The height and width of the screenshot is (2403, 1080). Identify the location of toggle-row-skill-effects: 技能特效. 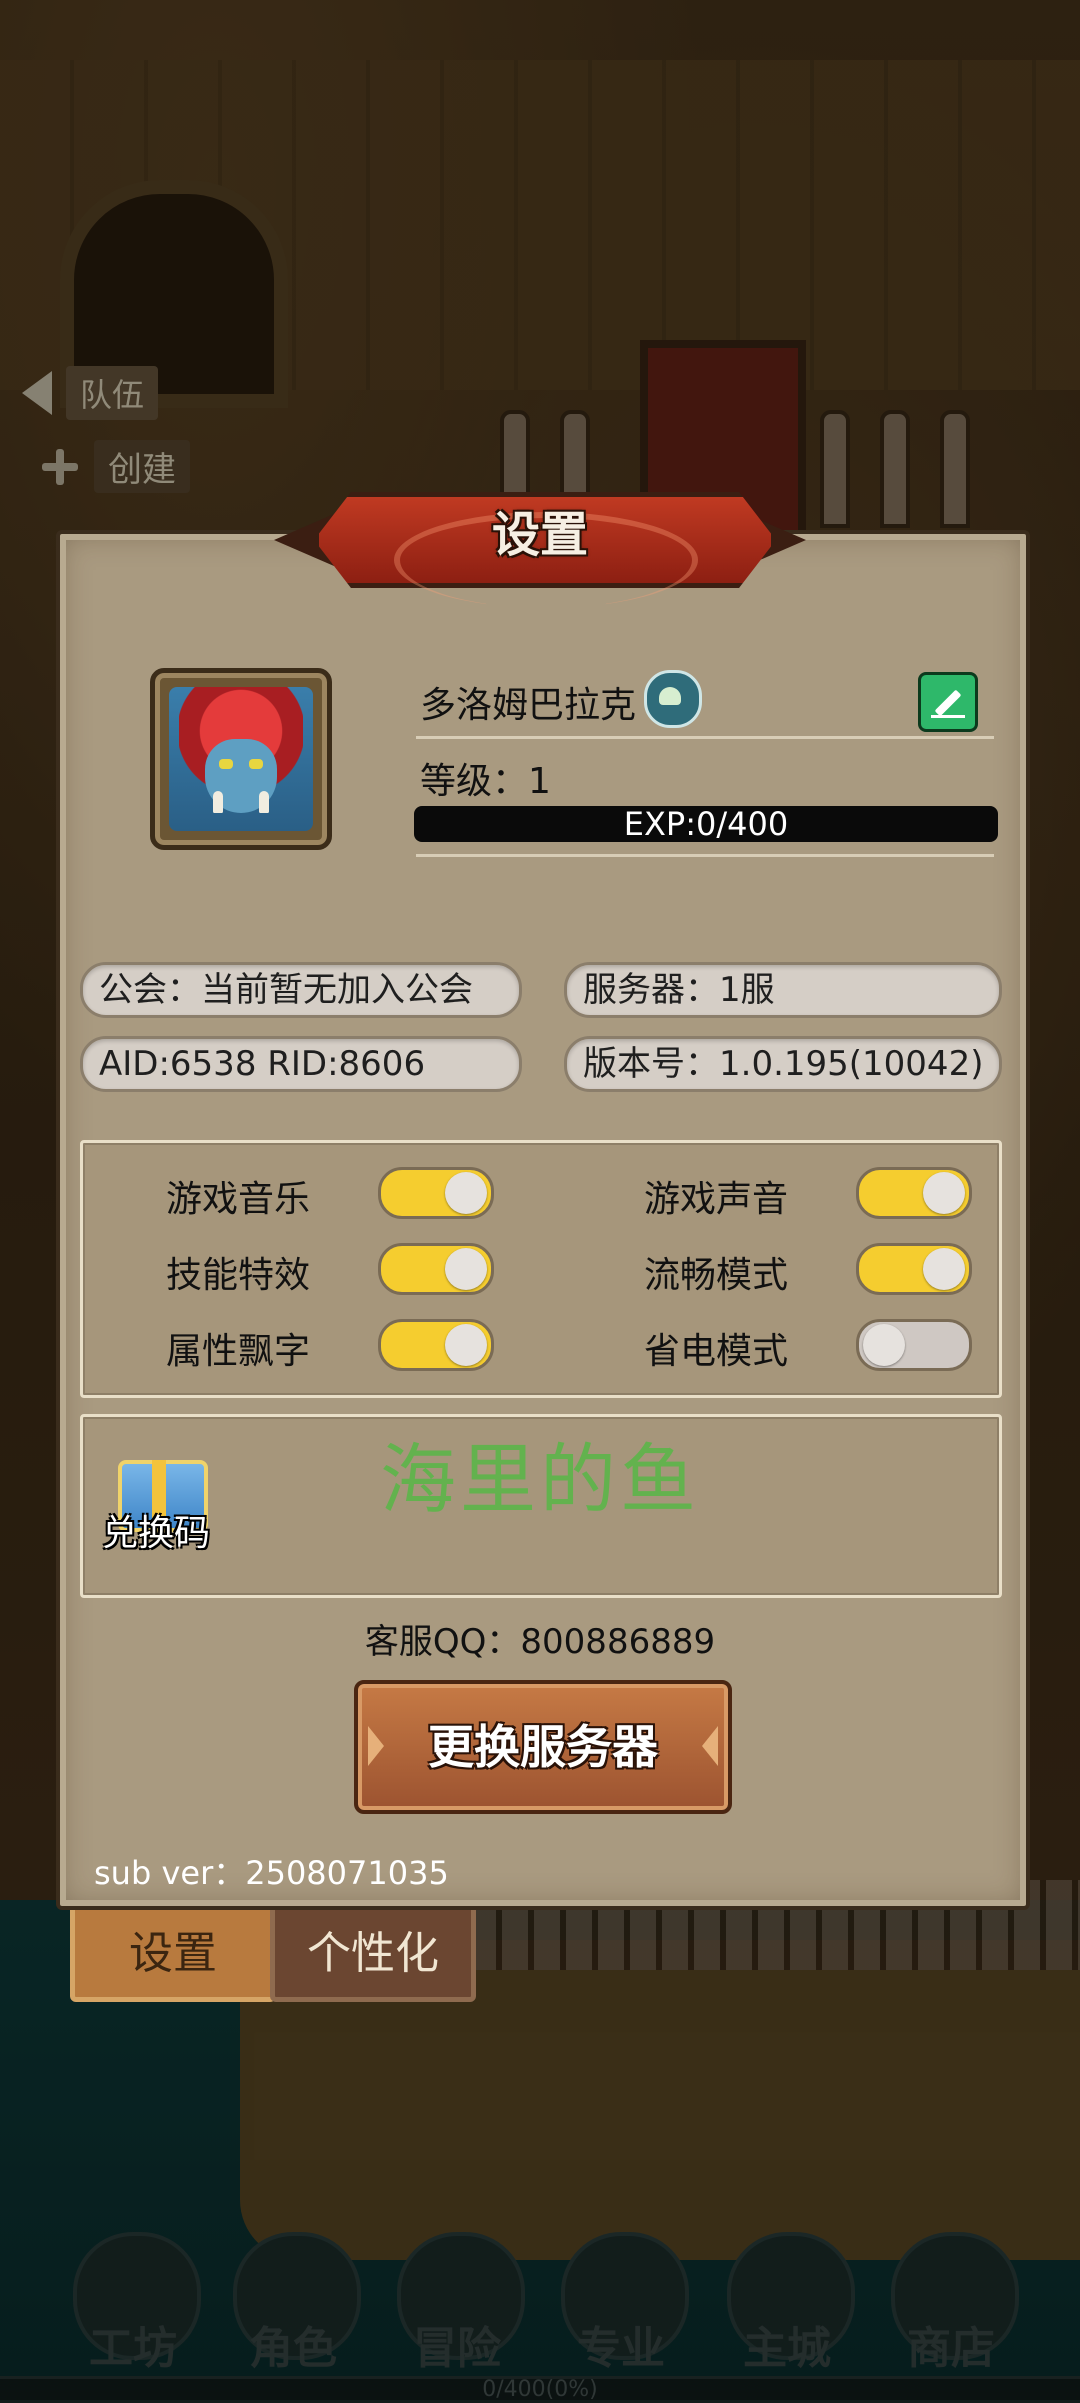
(205, 1272).